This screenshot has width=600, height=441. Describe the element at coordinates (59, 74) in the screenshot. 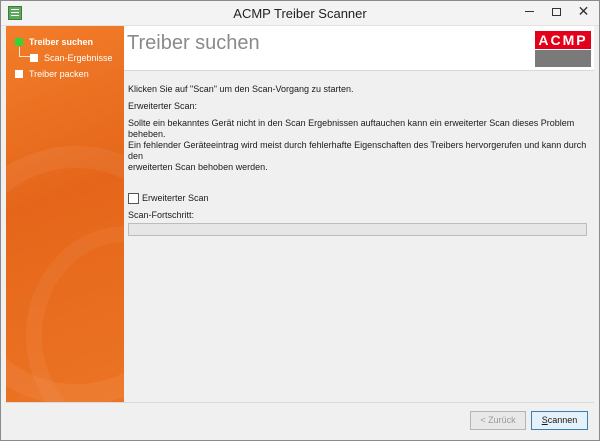

I see `sidebar-step-label: Treiber packen` at that location.